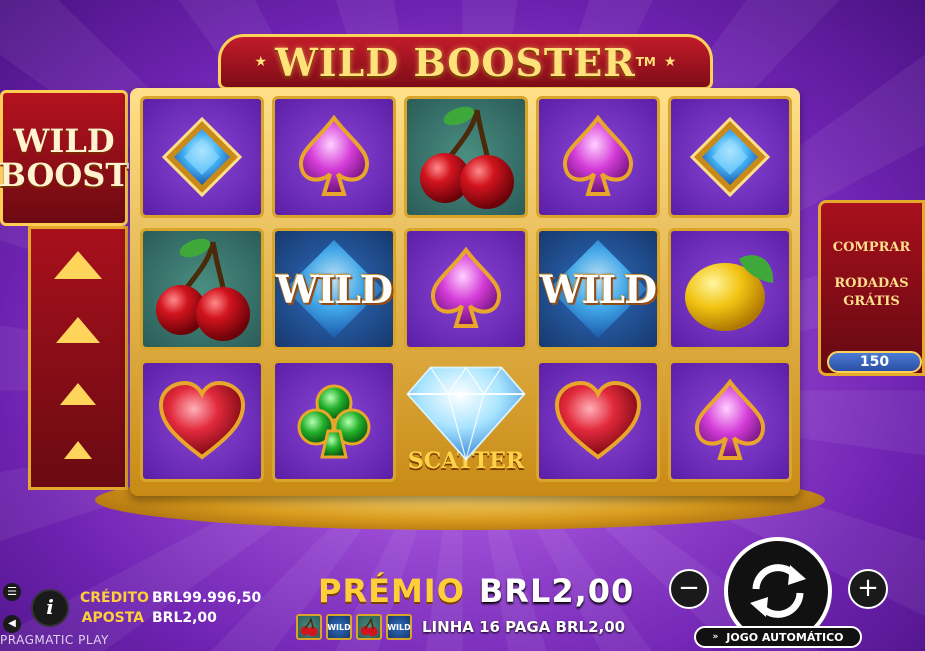  What do you see at coordinates (871, 283) in the screenshot?
I see `free-spins-label-1: RODADAS` at bounding box center [871, 283].